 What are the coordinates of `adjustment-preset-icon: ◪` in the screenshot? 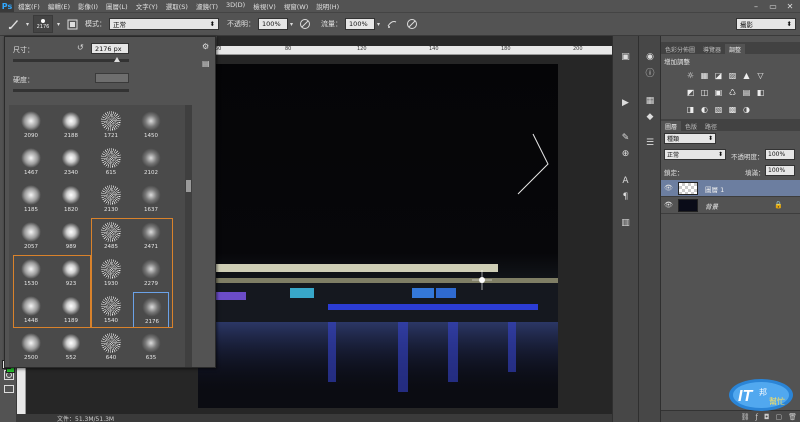 It's located at (718, 75).